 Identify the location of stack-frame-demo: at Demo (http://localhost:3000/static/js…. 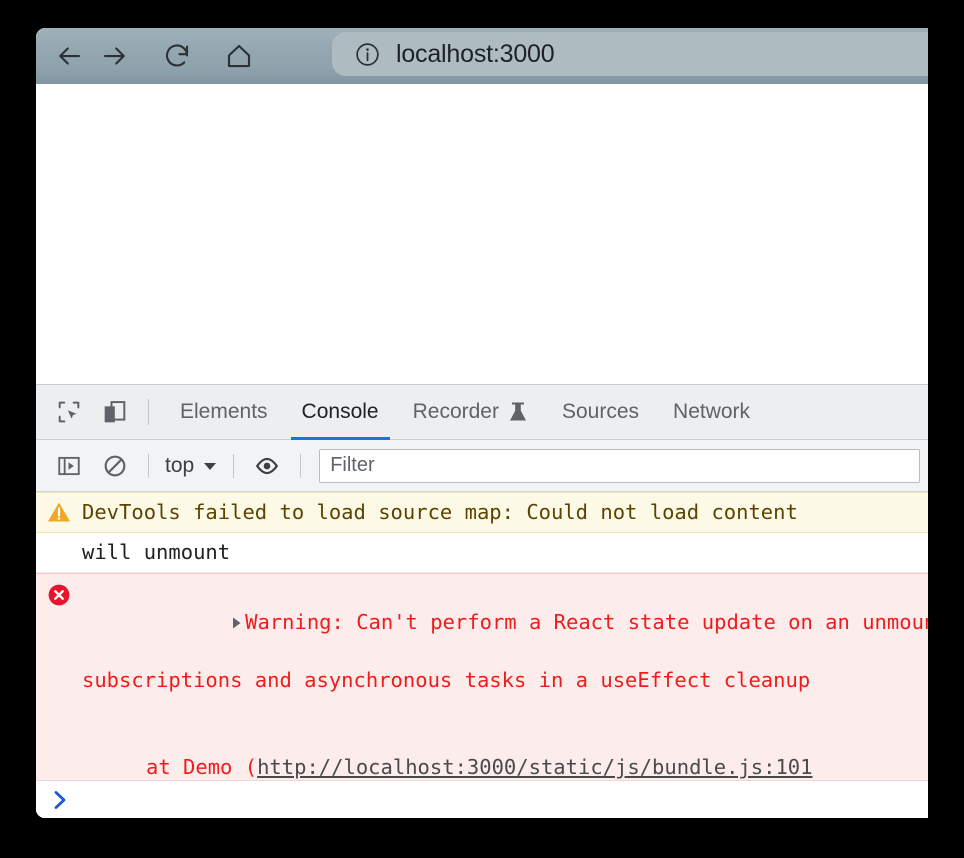
(505, 767).